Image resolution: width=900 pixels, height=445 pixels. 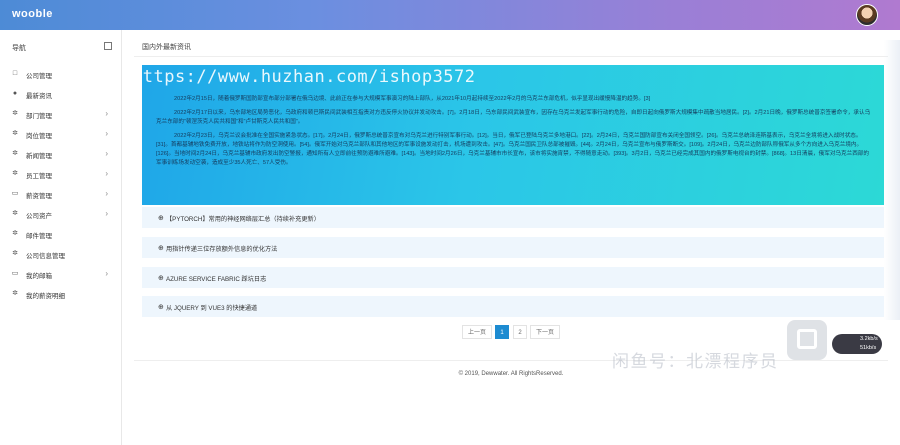 What do you see at coordinates (166, 47) in the screenshot?
I see `page-title: 国内外最新资讯` at bounding box center [166, 47].